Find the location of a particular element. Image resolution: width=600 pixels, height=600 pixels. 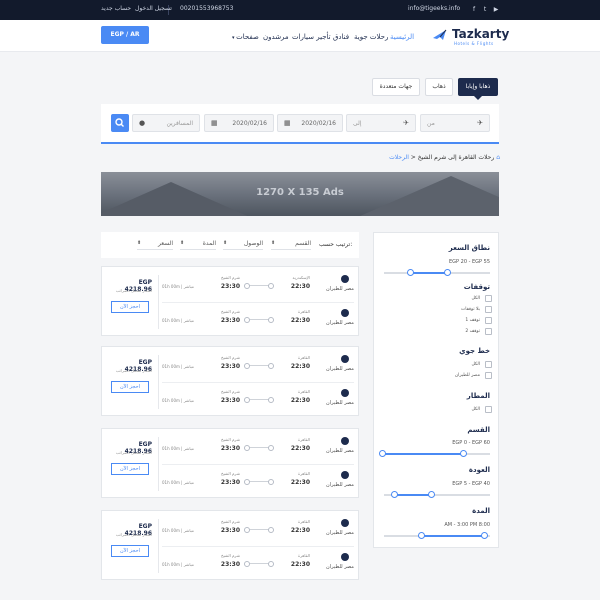

from-field: ✈ من is located at coordinates (455, 123).